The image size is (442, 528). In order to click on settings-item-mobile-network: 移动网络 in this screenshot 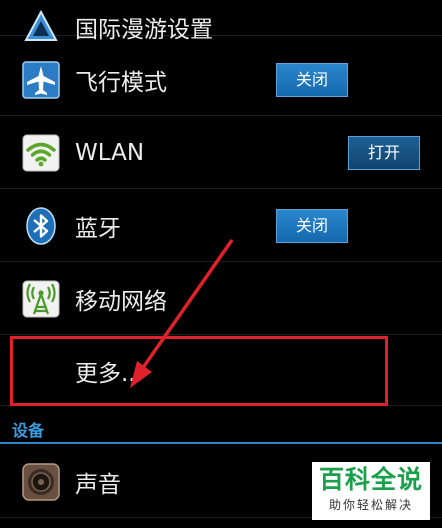, I will do `click(221, 299)`.